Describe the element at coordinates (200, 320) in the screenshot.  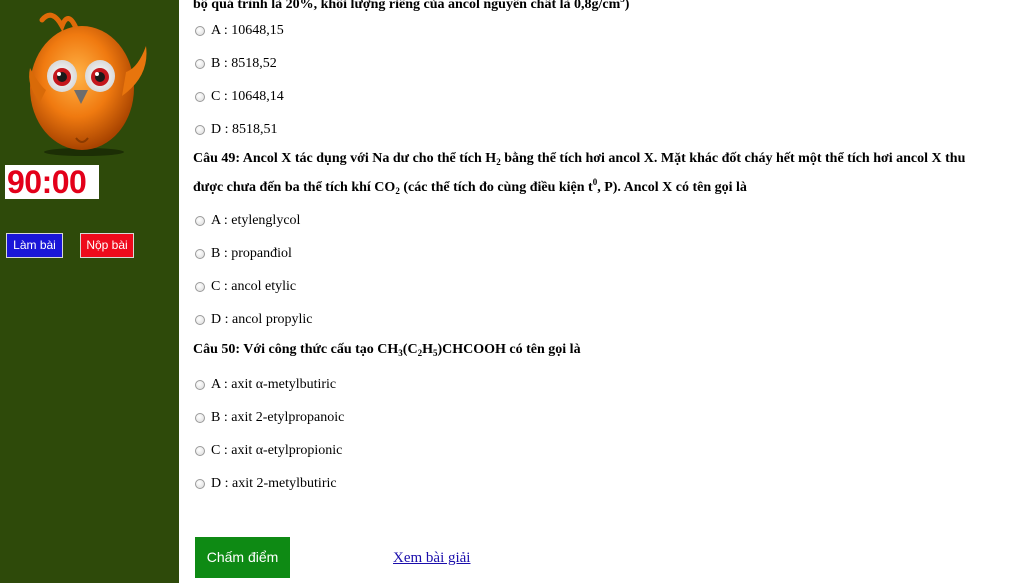
I see `radio-q49-d` at that location.